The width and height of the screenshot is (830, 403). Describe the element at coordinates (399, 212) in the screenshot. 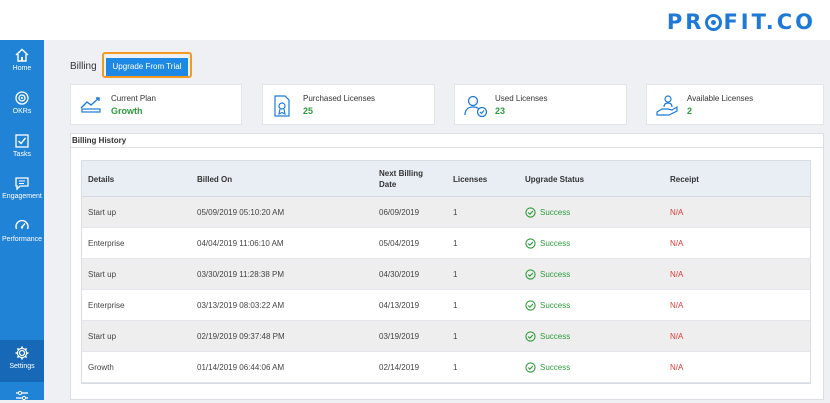

I see `cell-next-billing-date: 06/09/2019` at that location.